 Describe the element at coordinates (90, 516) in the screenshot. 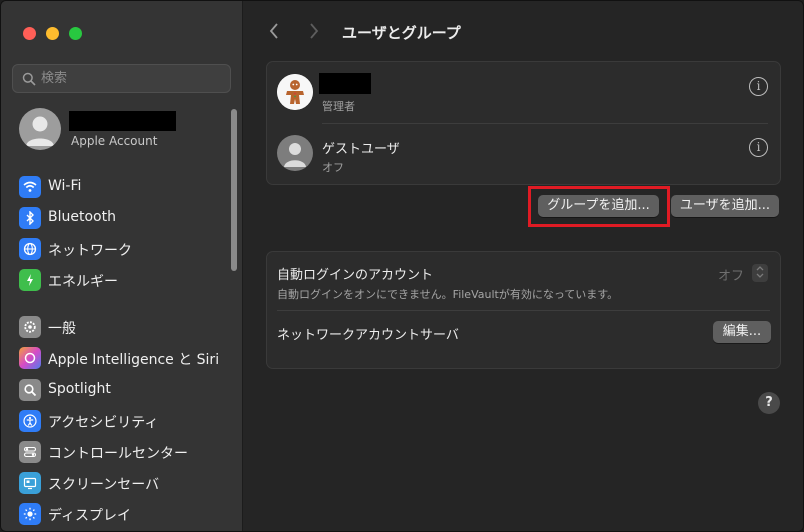

I see `sidebar-item-label: ディスプレイ` at that location.